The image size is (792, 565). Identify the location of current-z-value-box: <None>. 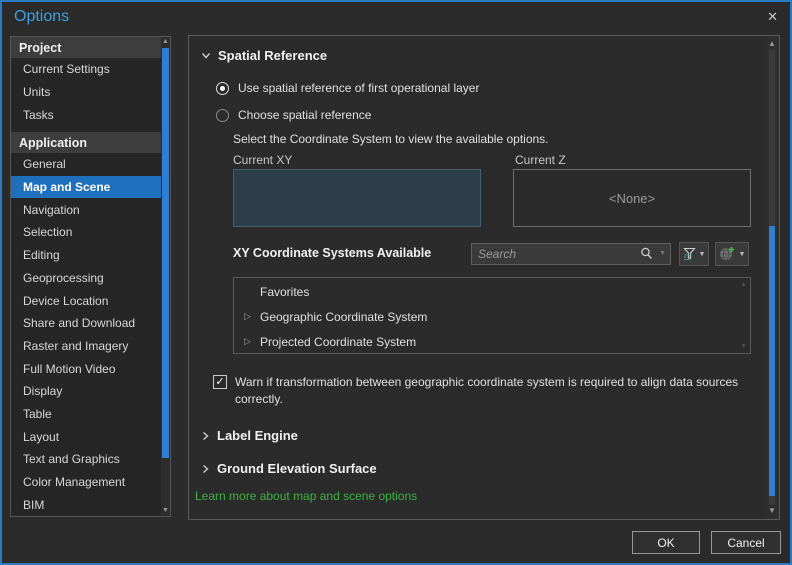
(632, 198).